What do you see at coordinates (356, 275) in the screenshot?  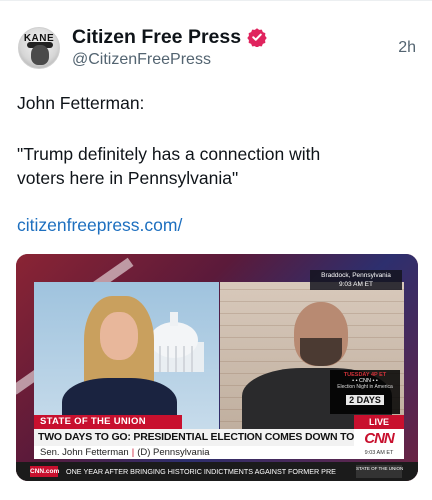 I see `location-label: Braddock, Pennsylvania` at bounding box center [356, 275].